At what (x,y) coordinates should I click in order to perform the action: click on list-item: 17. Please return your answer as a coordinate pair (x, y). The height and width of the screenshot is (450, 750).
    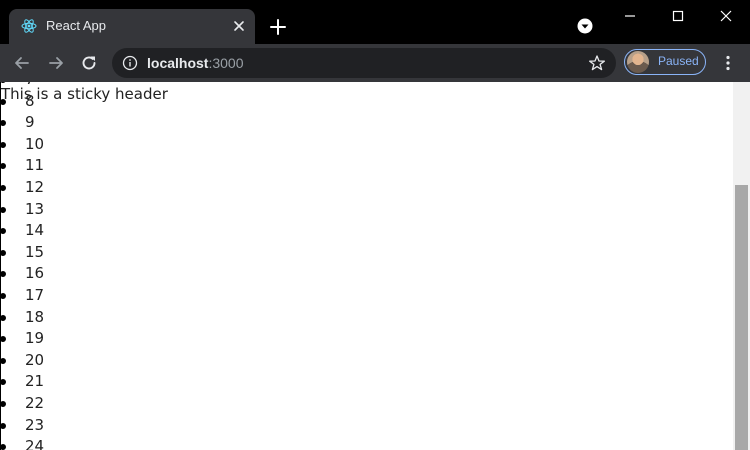
    Looking at the image, I should click on (22, 296).